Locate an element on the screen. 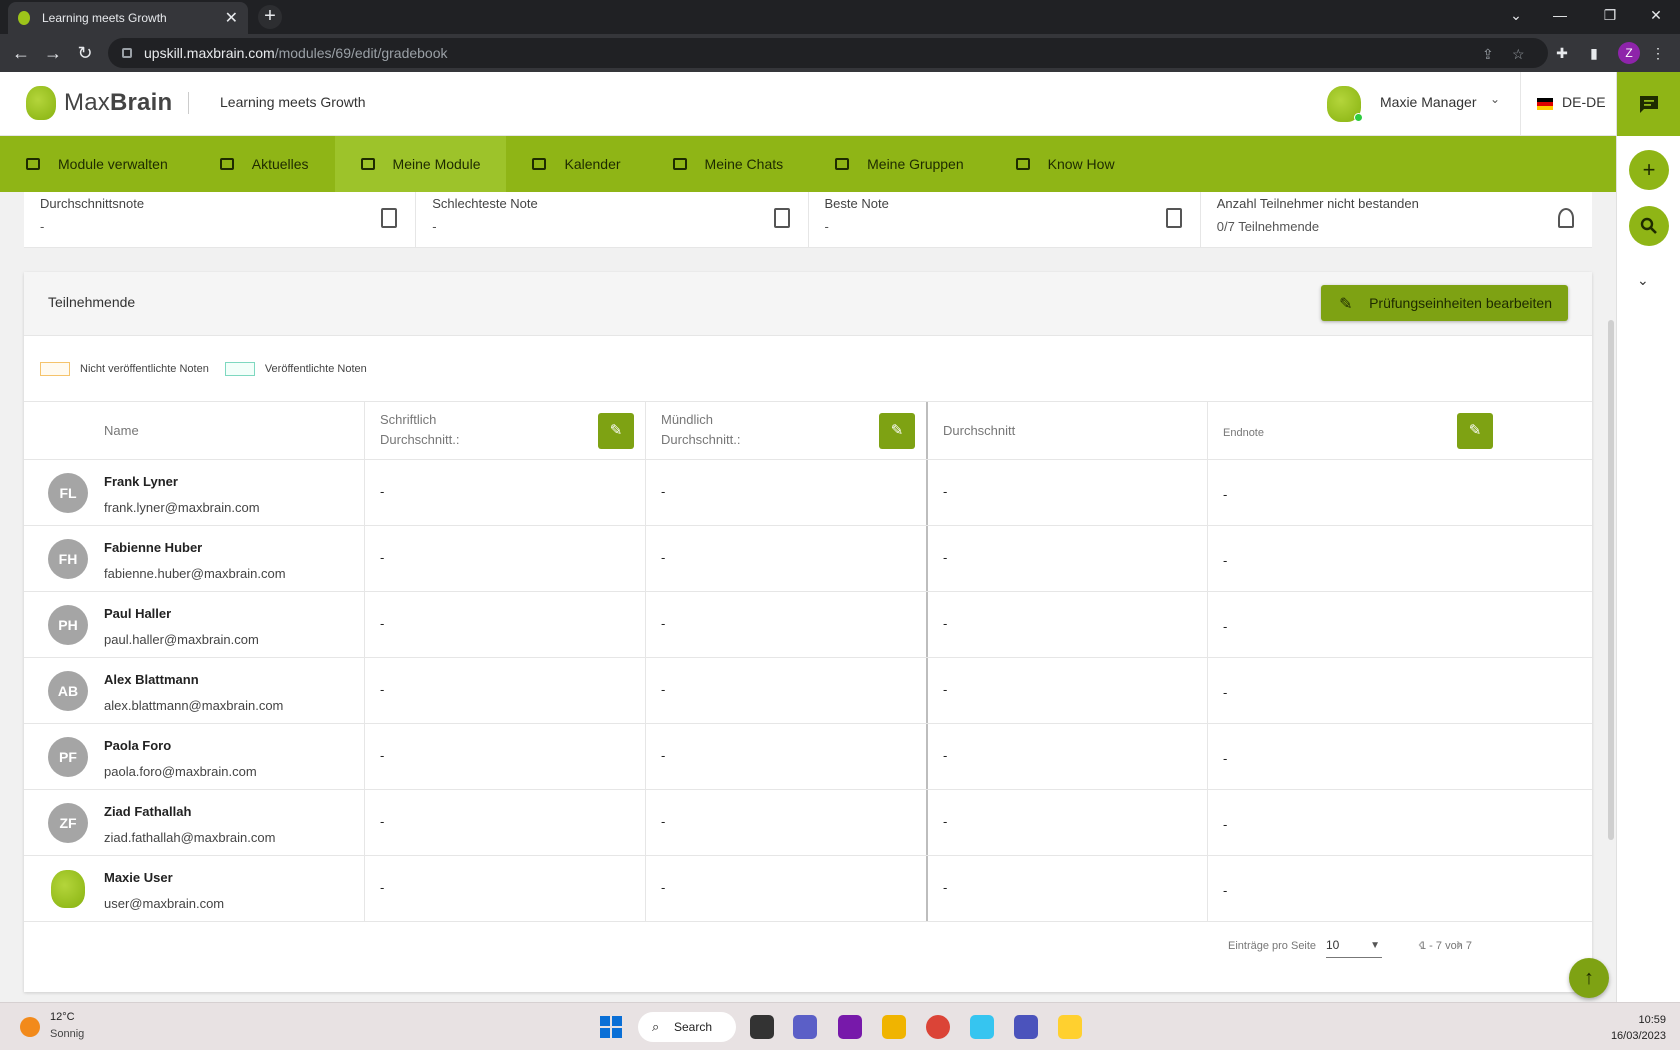 The width and height of the screenshot is (1680, 1050). nav-module-verwalten: Module verwalten is located at coordinates (97, 164).